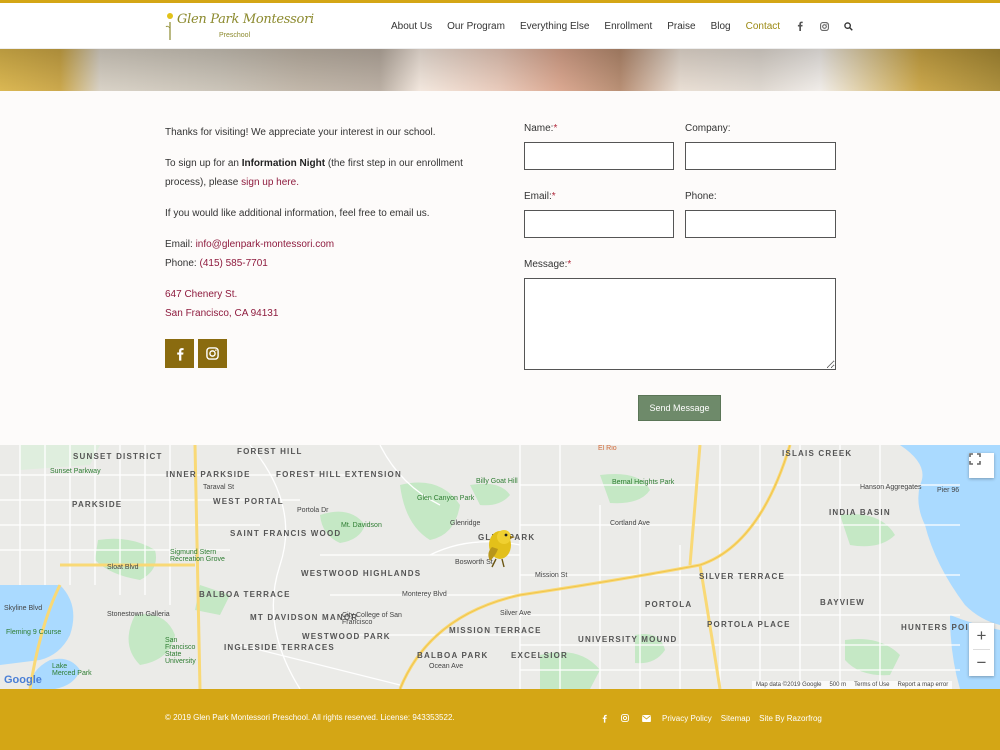 The image size is (1000, 750). Describe the element at coordinates (548, 264) in the screenshot. I see `message-label: Message:*` at that location.